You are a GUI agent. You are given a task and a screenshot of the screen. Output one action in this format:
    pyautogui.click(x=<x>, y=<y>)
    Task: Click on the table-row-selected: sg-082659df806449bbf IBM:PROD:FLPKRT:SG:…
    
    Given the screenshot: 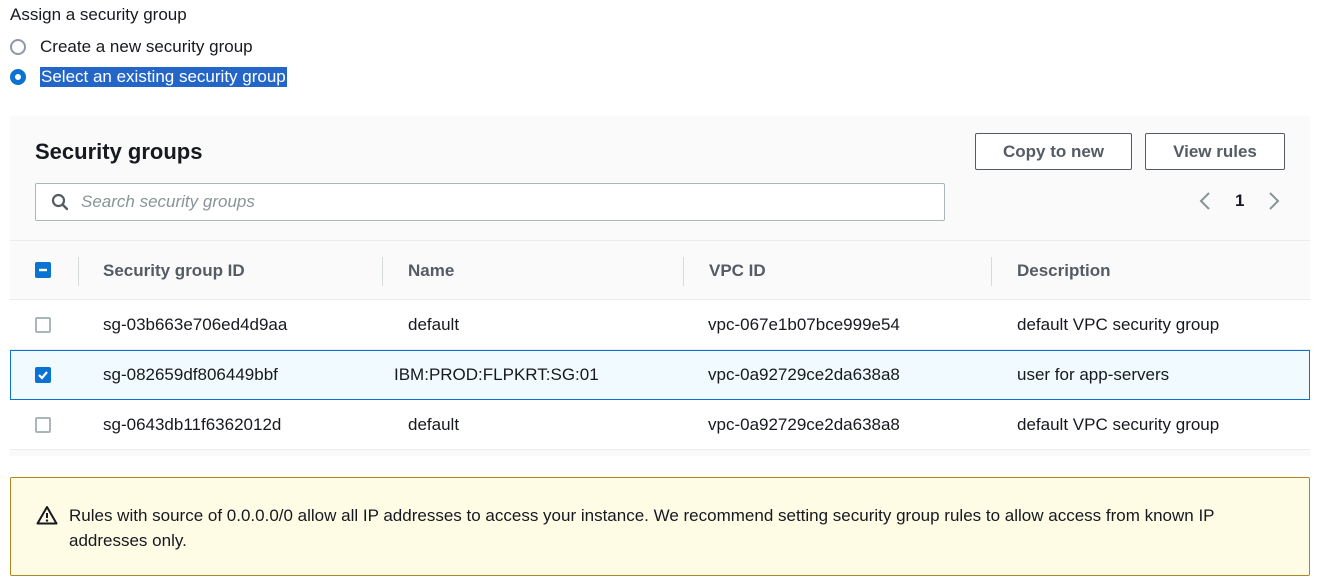 What is the action you would take?
    pyautogui.click(x=660, y=375)
    